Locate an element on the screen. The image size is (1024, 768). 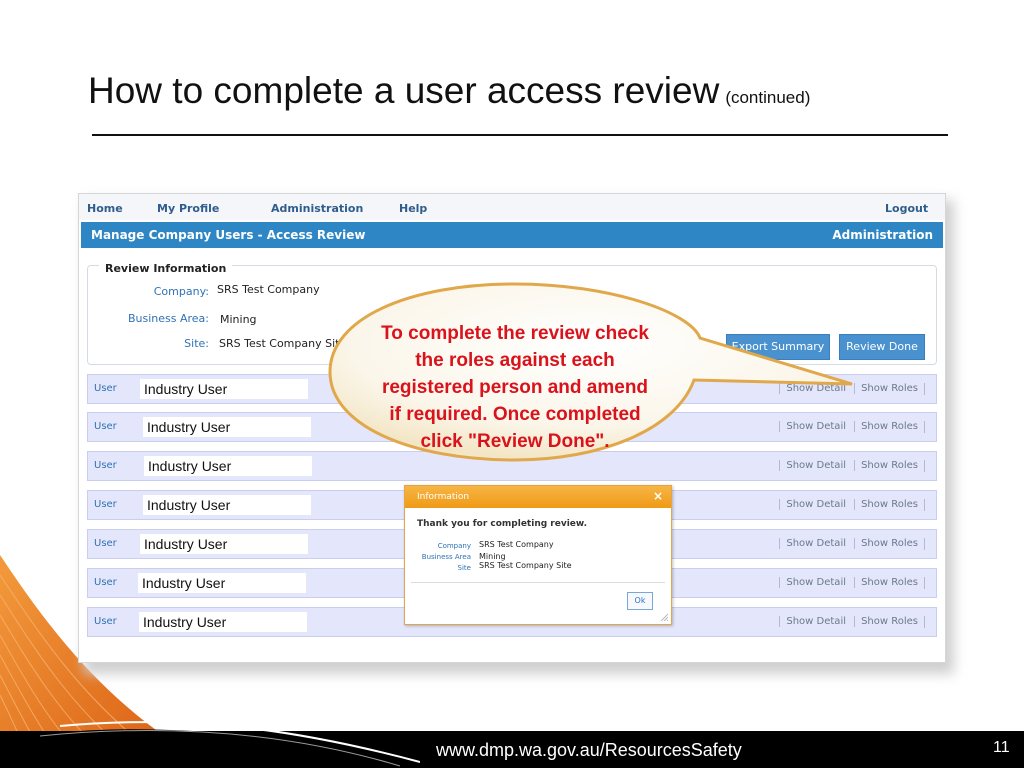
business-area-value: Mining is located at coordinates (238, 319).